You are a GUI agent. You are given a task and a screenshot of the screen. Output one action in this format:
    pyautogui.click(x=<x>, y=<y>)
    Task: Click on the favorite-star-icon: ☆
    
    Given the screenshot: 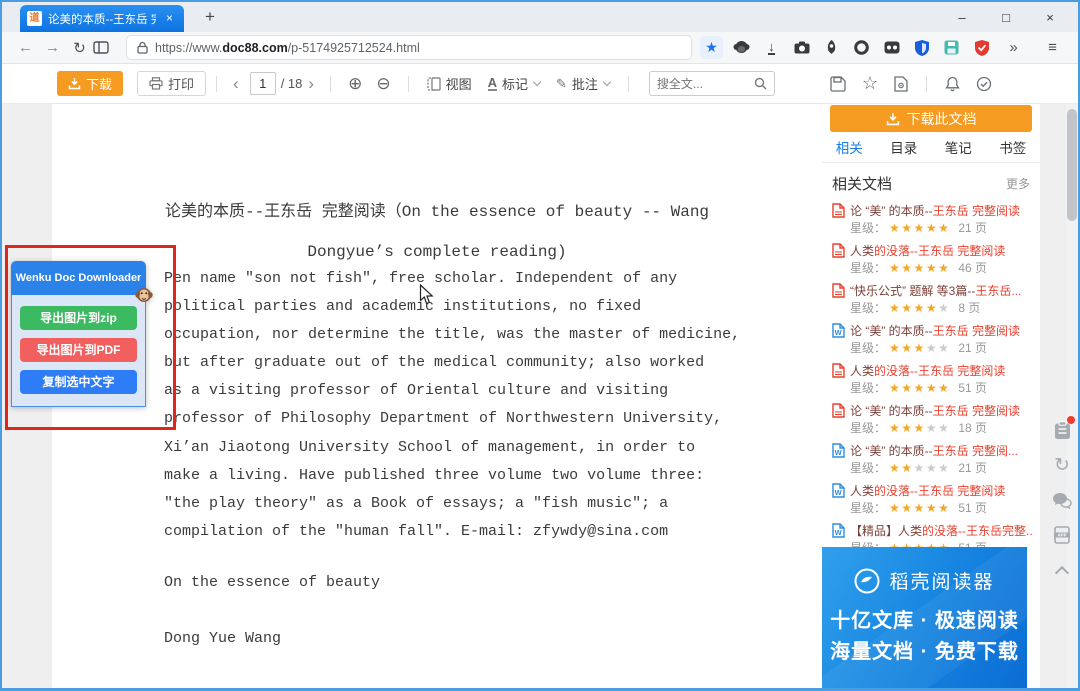 What is the action you would take?
    pyautogui.click(x=870, y=83)
    